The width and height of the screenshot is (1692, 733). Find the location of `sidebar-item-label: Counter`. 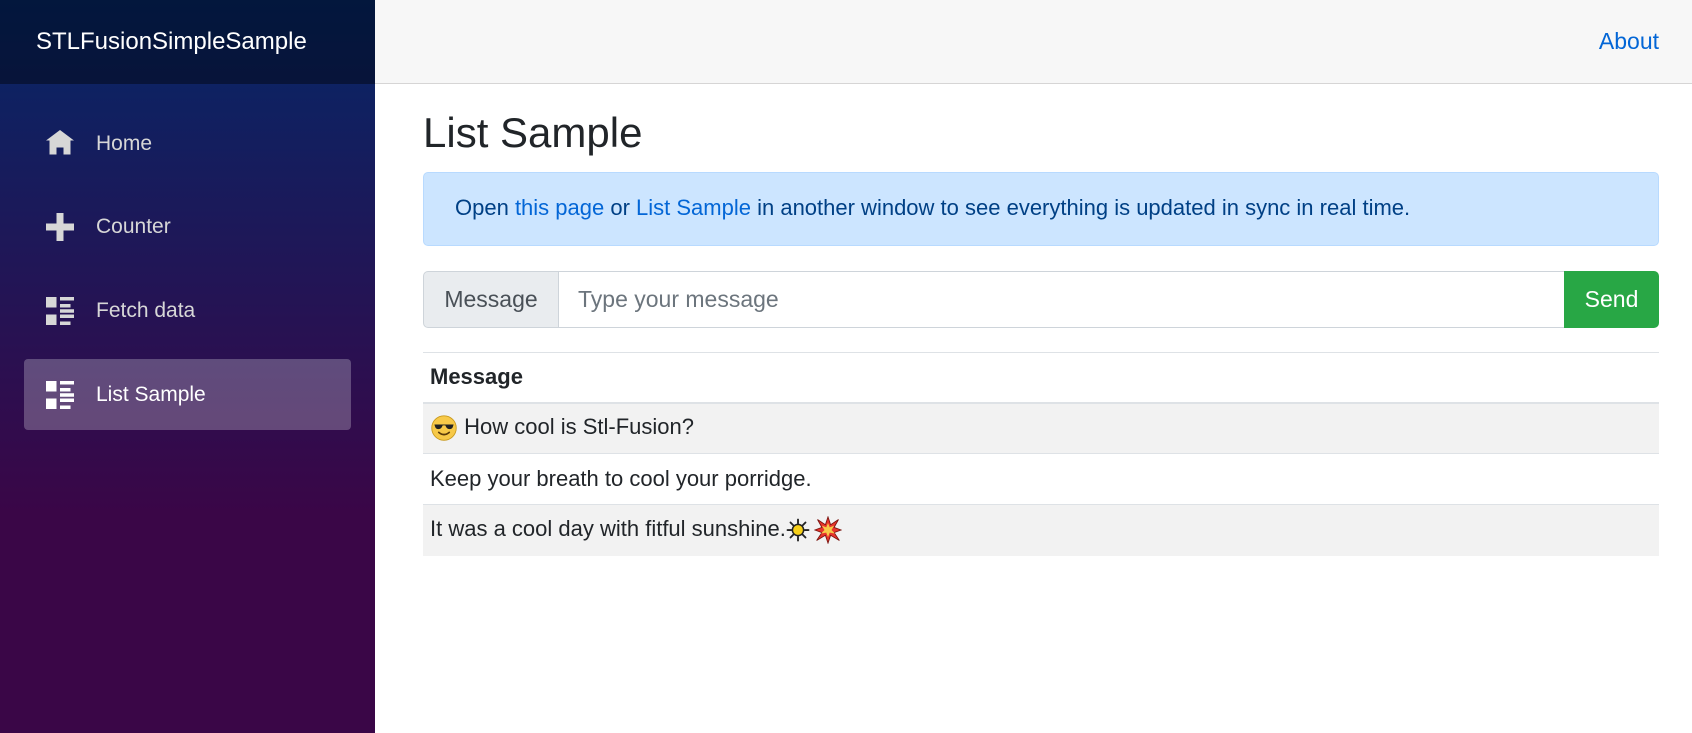

sidebar-item-label: Counter is located at coordinates (133, 226).